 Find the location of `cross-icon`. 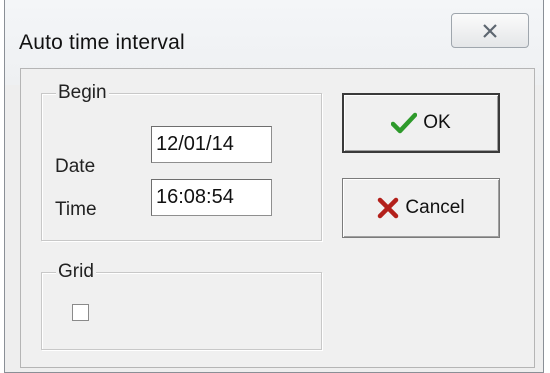

cross-icon is located at coordinates (388, 208).